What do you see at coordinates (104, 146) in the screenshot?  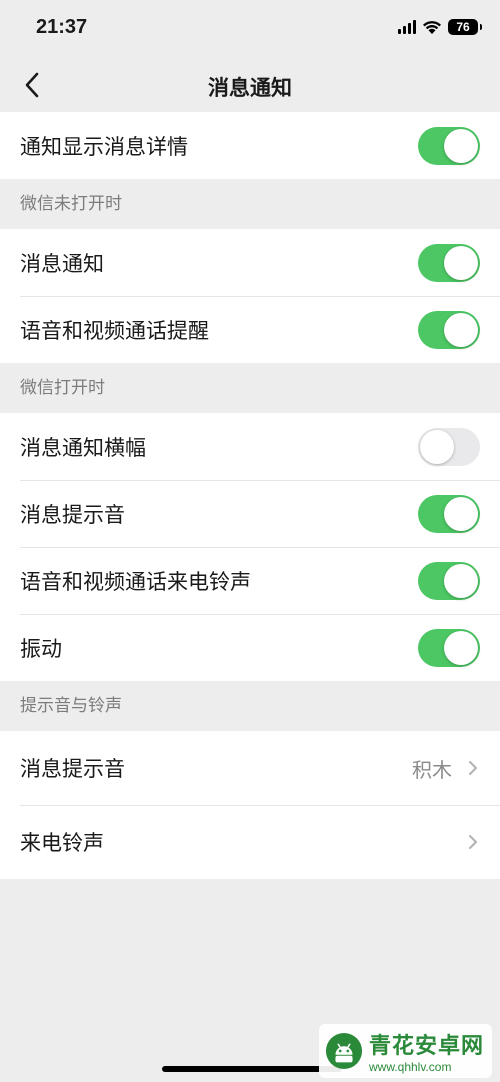 I see `setting-label: 通知显示消息详情` at bounding box center [104, 146].